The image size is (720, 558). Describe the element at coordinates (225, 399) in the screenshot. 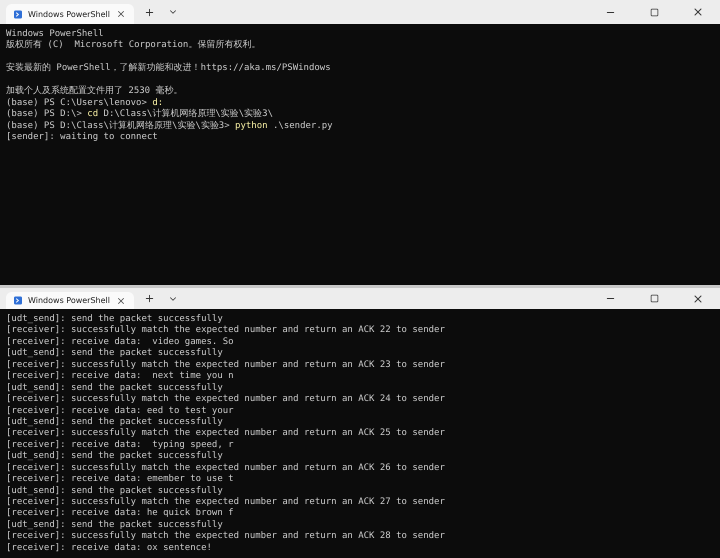

I see `output-text: [receiver]: successfully match the expected number and return an ACK 24 to sender` at that location.